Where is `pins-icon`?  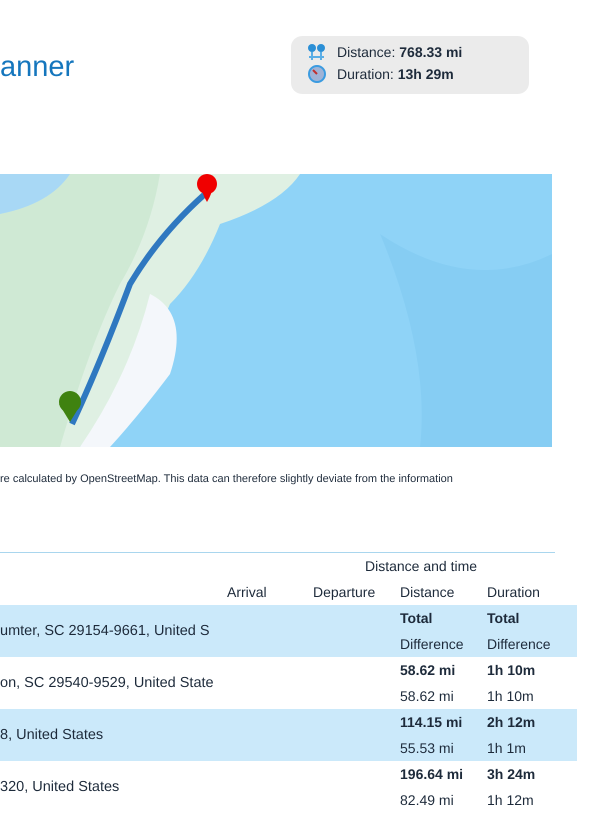
pins-icon is located at coordinates (317, 52).